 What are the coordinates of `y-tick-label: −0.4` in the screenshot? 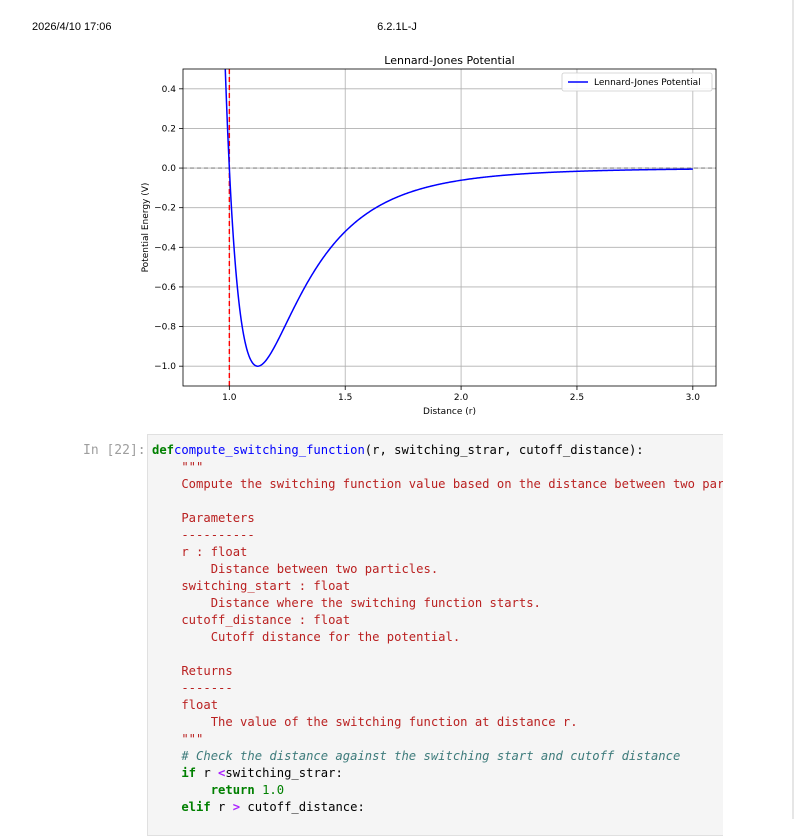 It's located at (165, 248).